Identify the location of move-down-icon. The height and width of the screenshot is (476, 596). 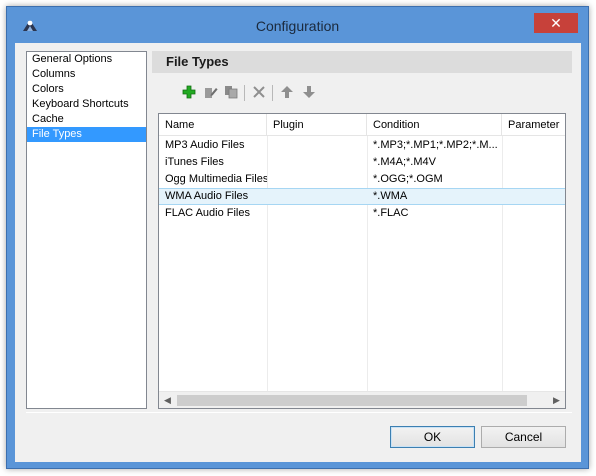
(309, 92).